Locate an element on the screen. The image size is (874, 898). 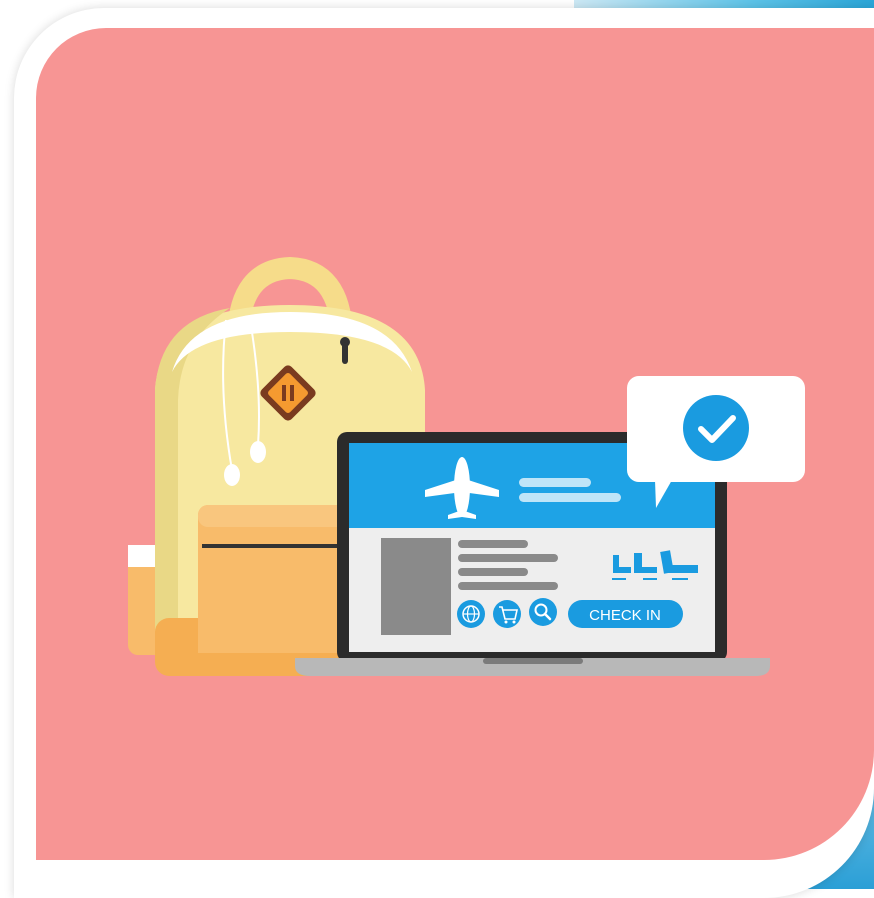
check-in-button: CHECK IN is located at coordinates (625, 614).